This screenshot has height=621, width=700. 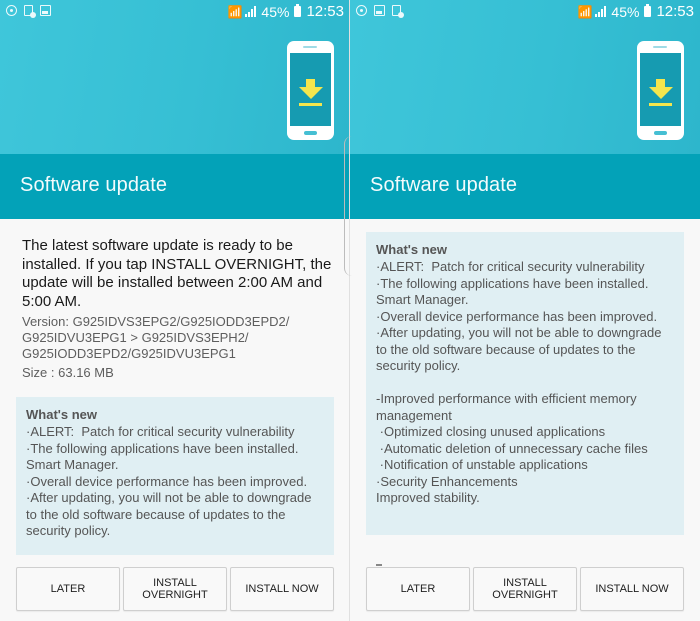 What do you see at coordinates (396, 568) in the screenshot?
I see `scrolled-text-fragment` at bounding box center [396, 568].